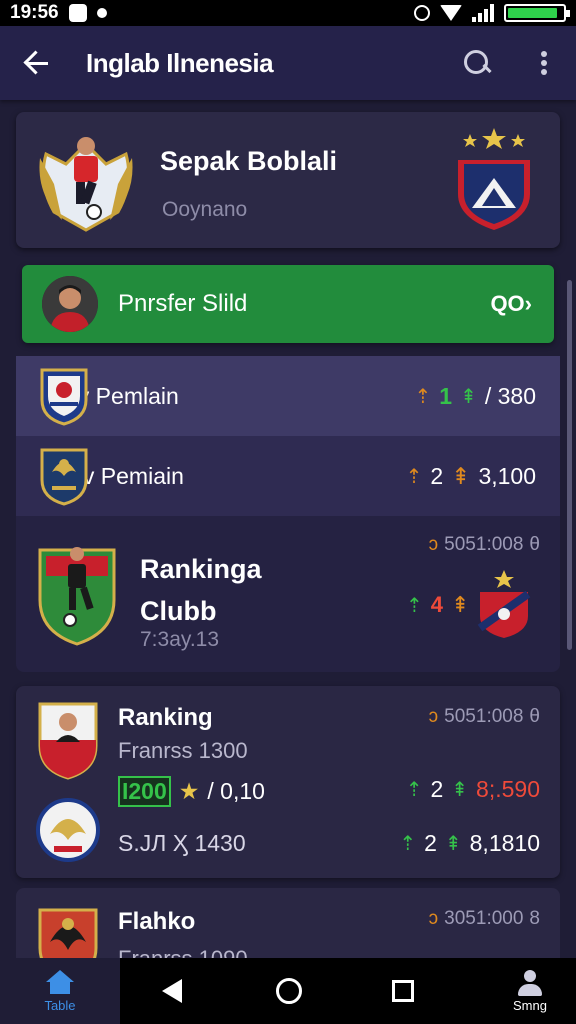 The image size is (576, 1024). Describe the element at coordinates (157, 921) in the screenshot. I see `flako-title: Flahko` at that location.